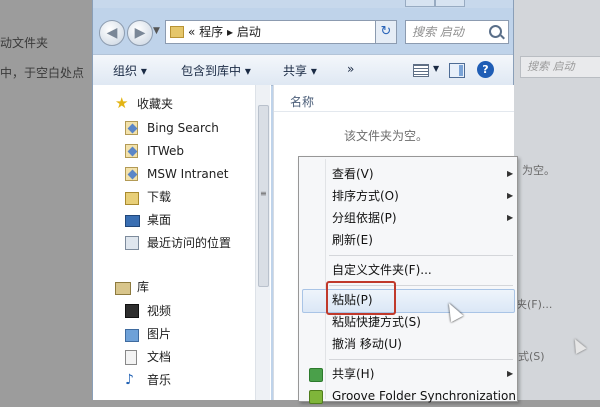 This screenshot has width=600, height=407. I want to click on breadcrumb-startup: 启动, so click(249, 32).